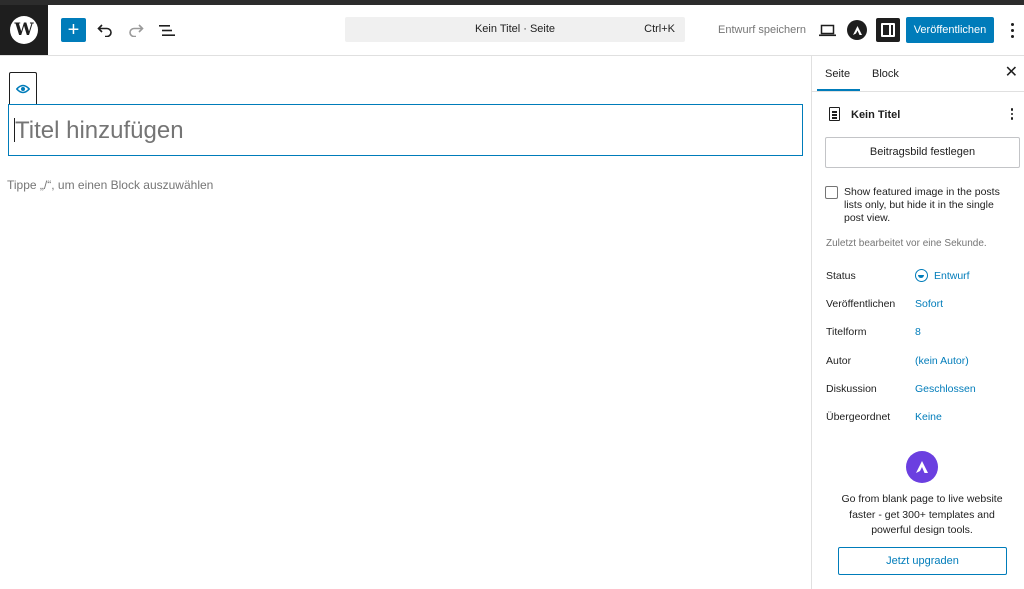 The width and height of the screenshot is (1024, 589). I want to click on save-draft-button: Entwurf speichern, so click(762, 30).